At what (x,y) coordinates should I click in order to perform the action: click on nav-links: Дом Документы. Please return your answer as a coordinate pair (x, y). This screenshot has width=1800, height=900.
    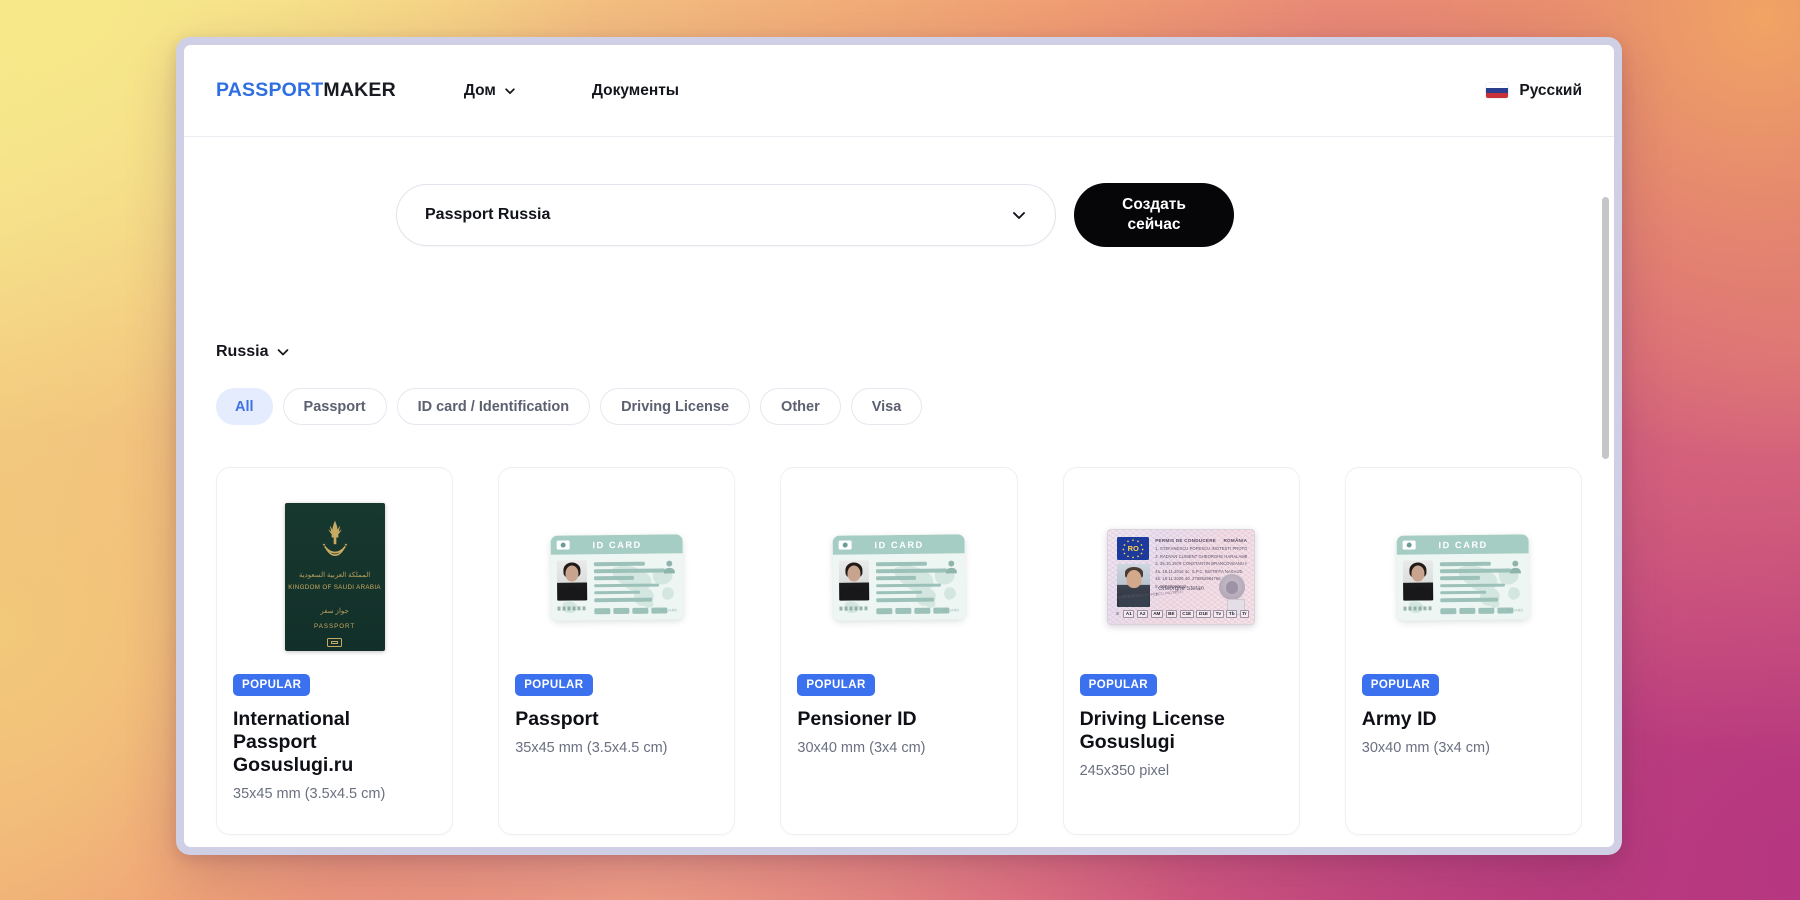
    Looking at the image, I should click on (571, 91).